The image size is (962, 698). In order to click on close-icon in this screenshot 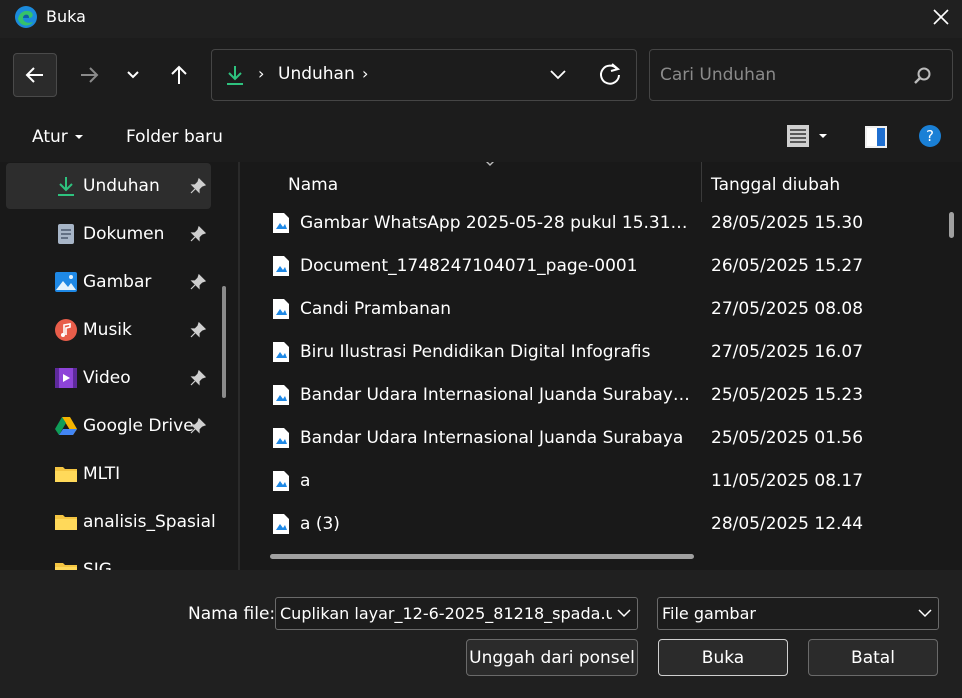, I will do `click(941, 17)`.